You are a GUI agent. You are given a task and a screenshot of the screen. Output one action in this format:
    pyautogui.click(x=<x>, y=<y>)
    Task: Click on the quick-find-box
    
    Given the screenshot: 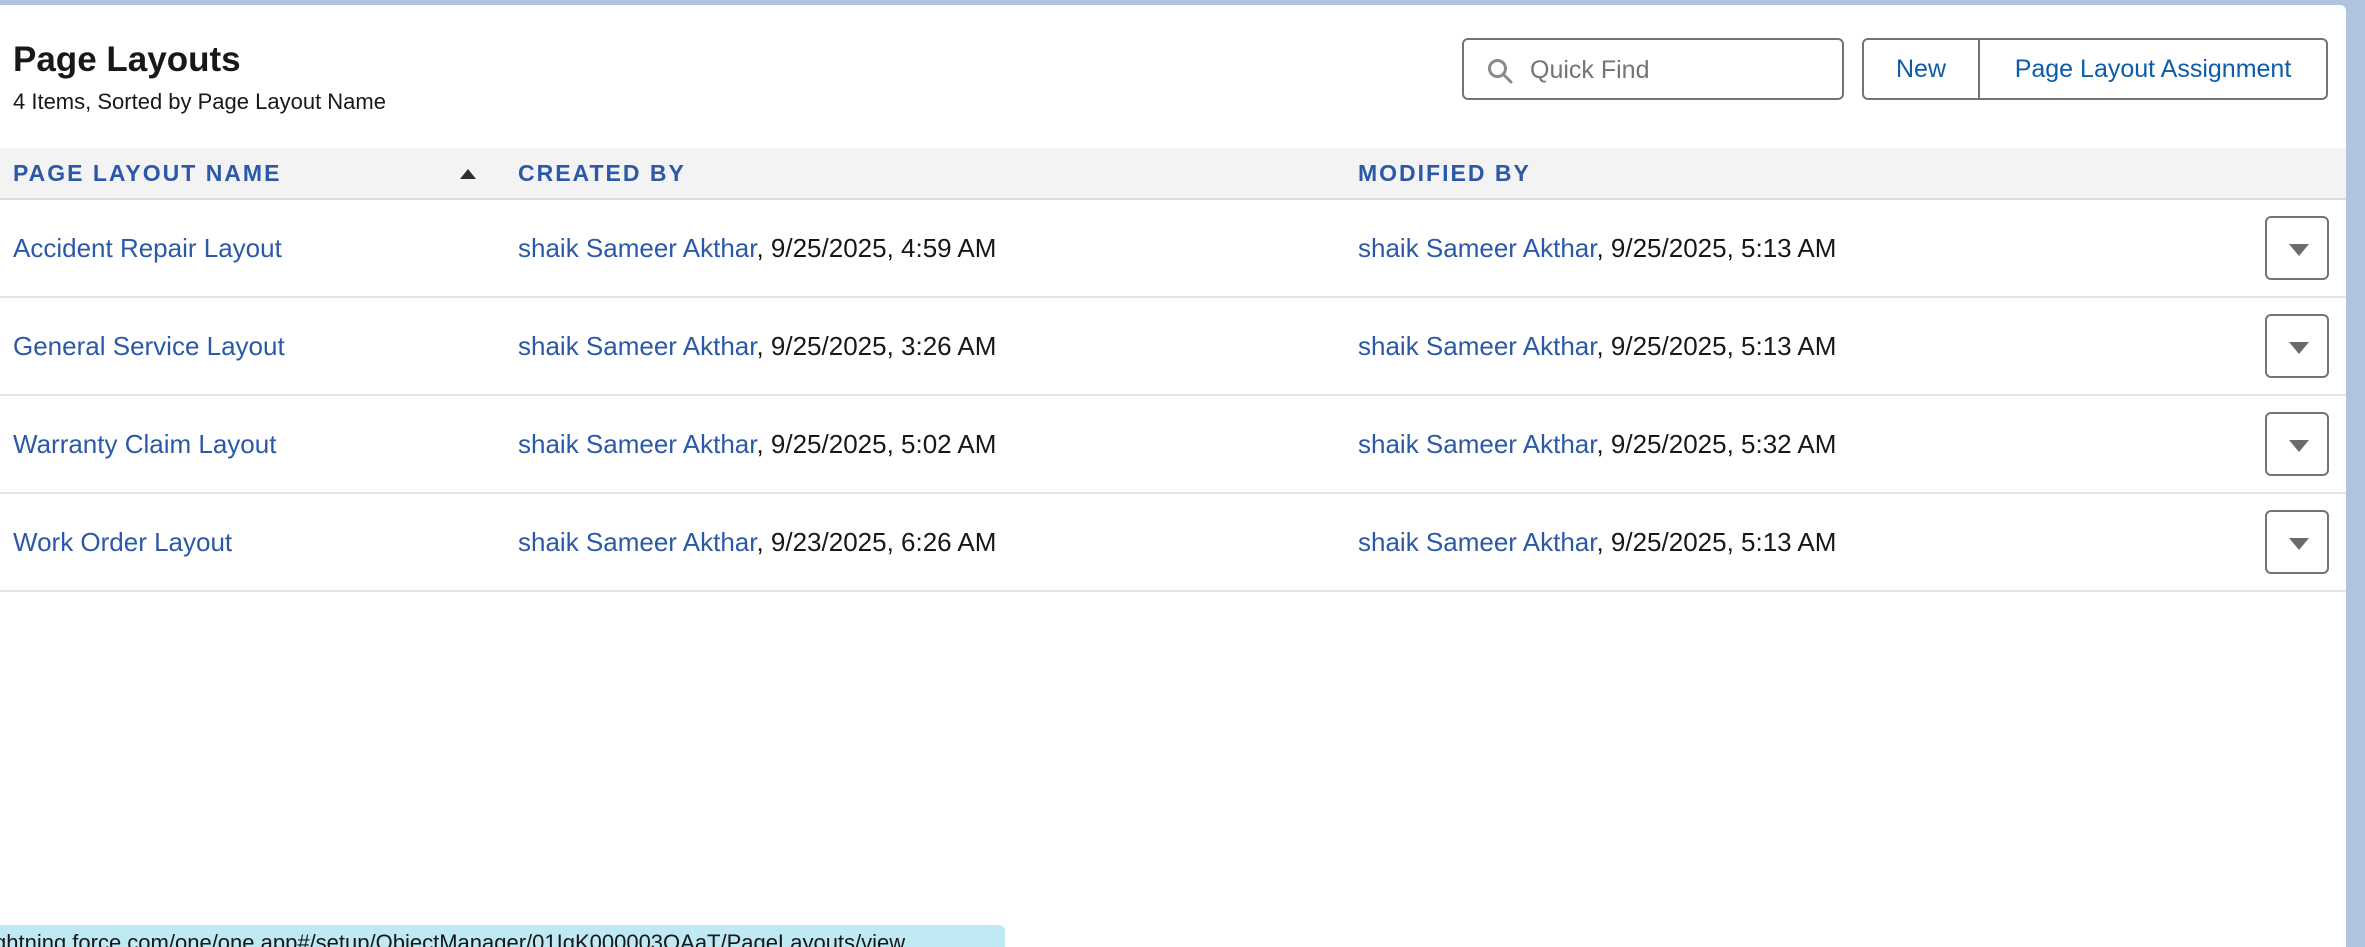 What is the action you would take?
    pyautogui.click(x=1653, y=69)
    